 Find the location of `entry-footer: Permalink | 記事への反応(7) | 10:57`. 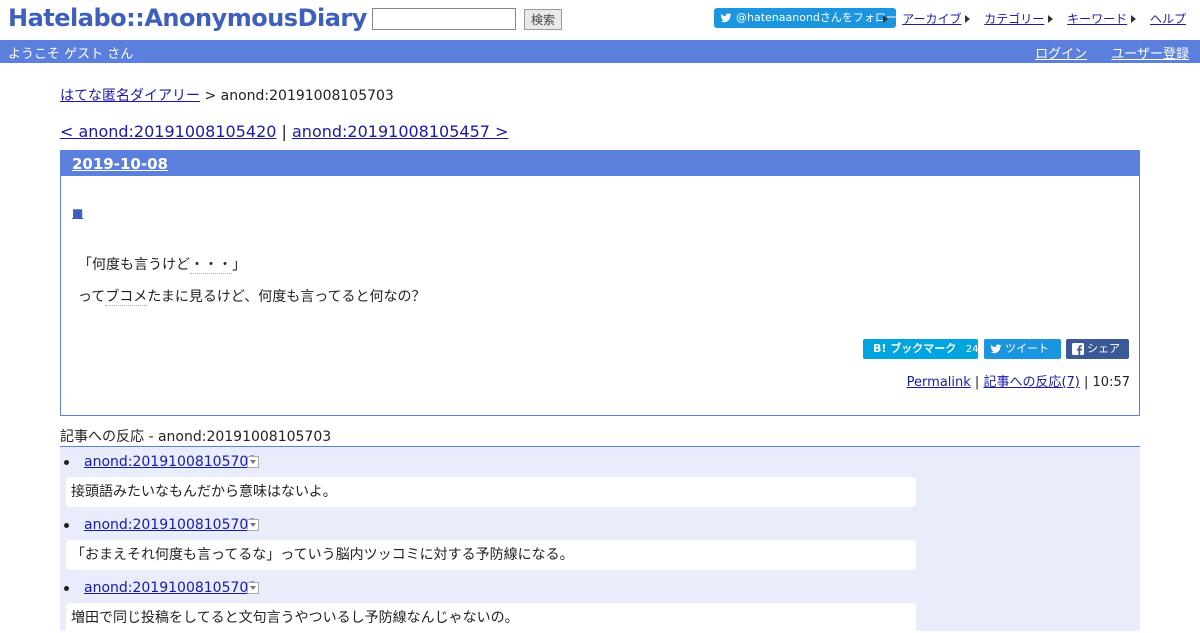

entry-footer: Permalink | 記事への反応(7) | 10:57 is located at coordinates (1018, 382).